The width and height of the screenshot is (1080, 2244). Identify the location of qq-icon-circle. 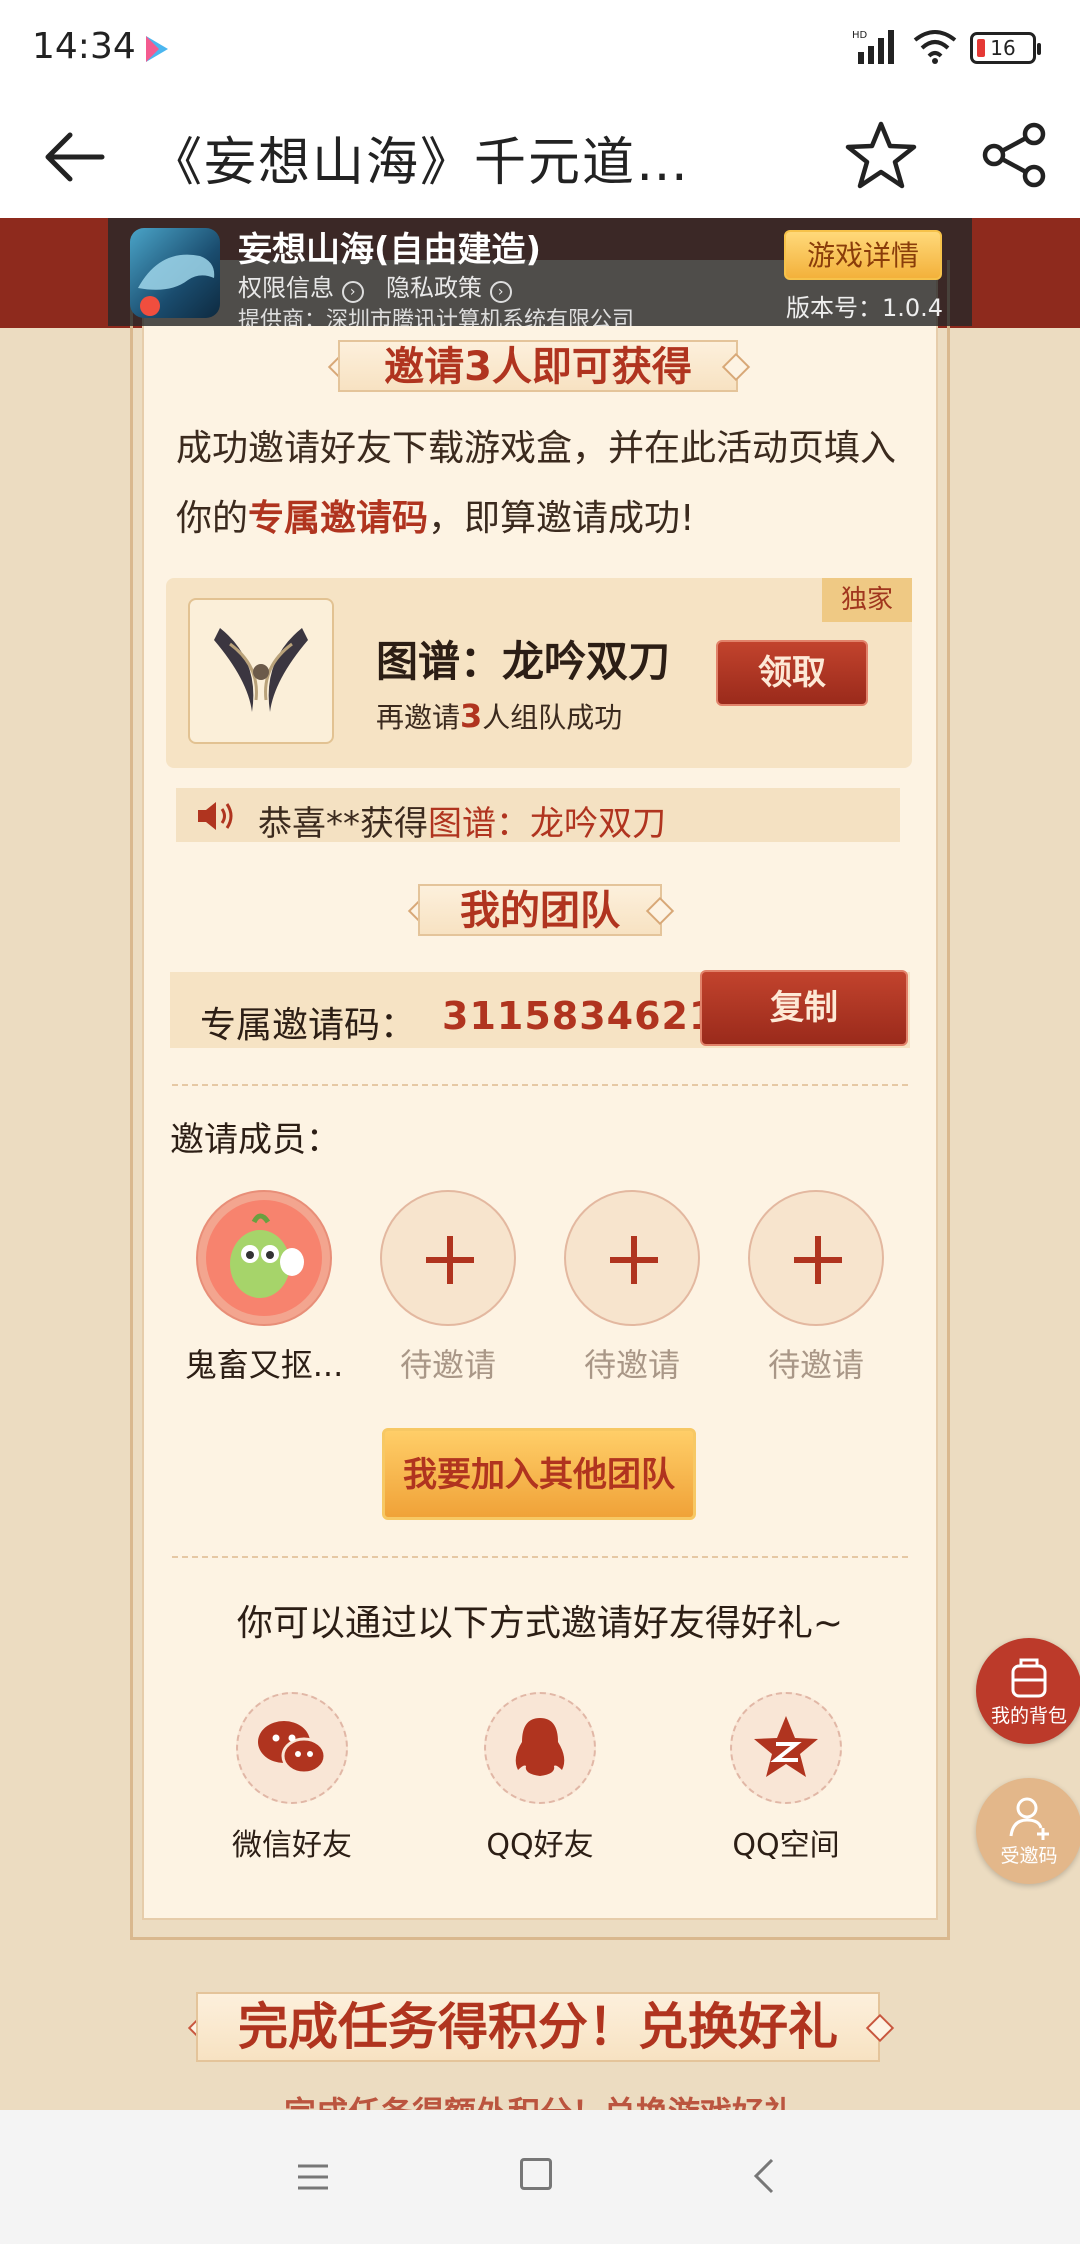
(540, 1748).